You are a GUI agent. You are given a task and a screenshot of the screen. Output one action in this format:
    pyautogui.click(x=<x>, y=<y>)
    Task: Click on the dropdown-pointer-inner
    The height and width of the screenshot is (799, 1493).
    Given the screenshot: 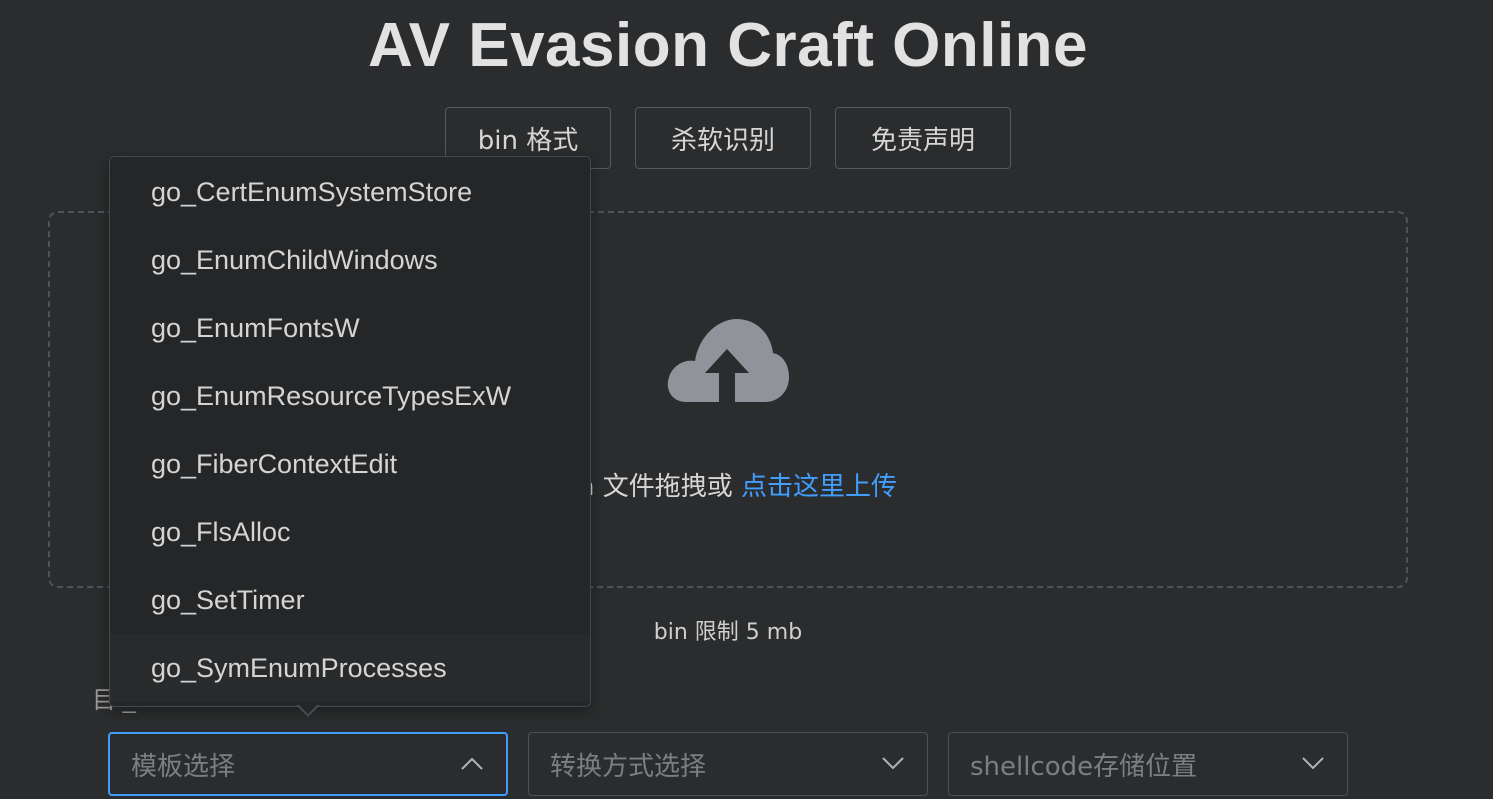 What is the action you would take?
    pyautogui.click(x=308, y=709)
    